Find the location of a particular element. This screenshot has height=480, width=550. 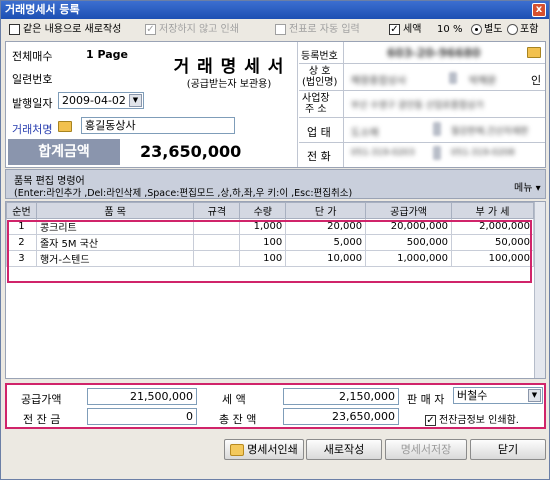

serial-label: 일련번호 is located at coordinates (32, 79).